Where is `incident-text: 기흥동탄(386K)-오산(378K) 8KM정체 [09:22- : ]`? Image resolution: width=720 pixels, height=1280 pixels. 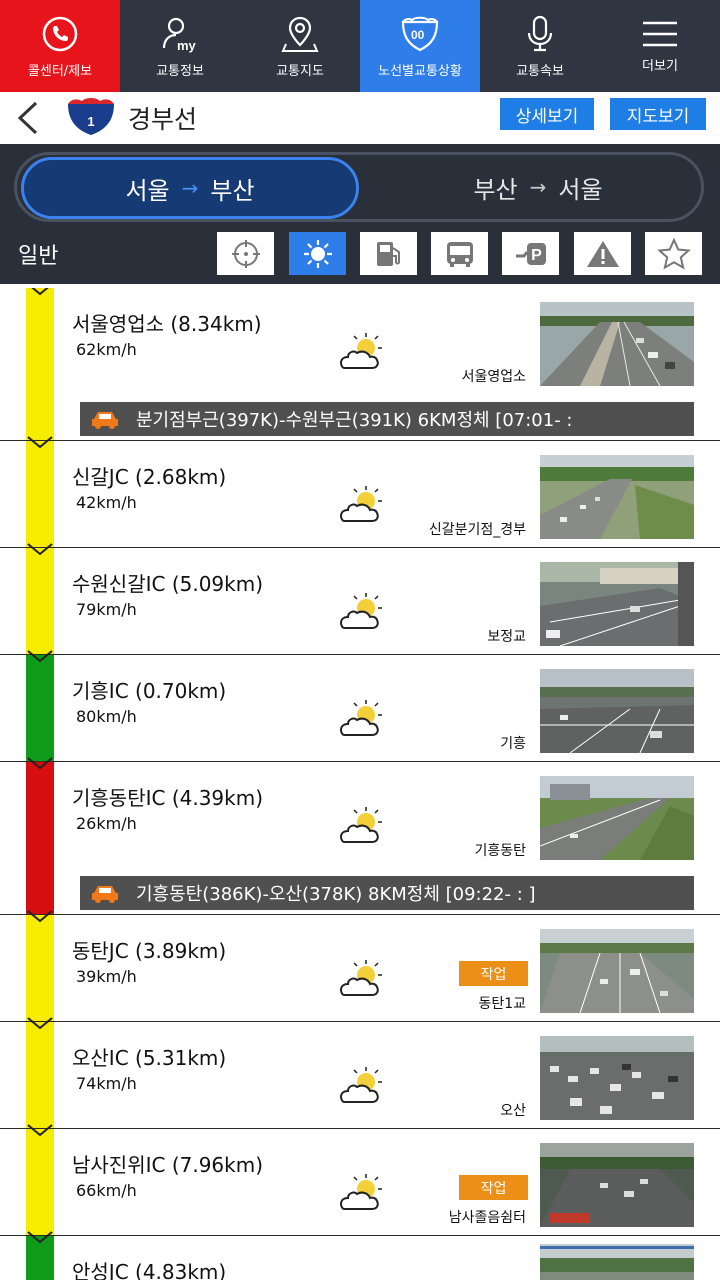 incident-text: 기흥동탄(386K)-오산(378K) 8KM정체 [09:22- : ] is located at coordinates (336, 894).